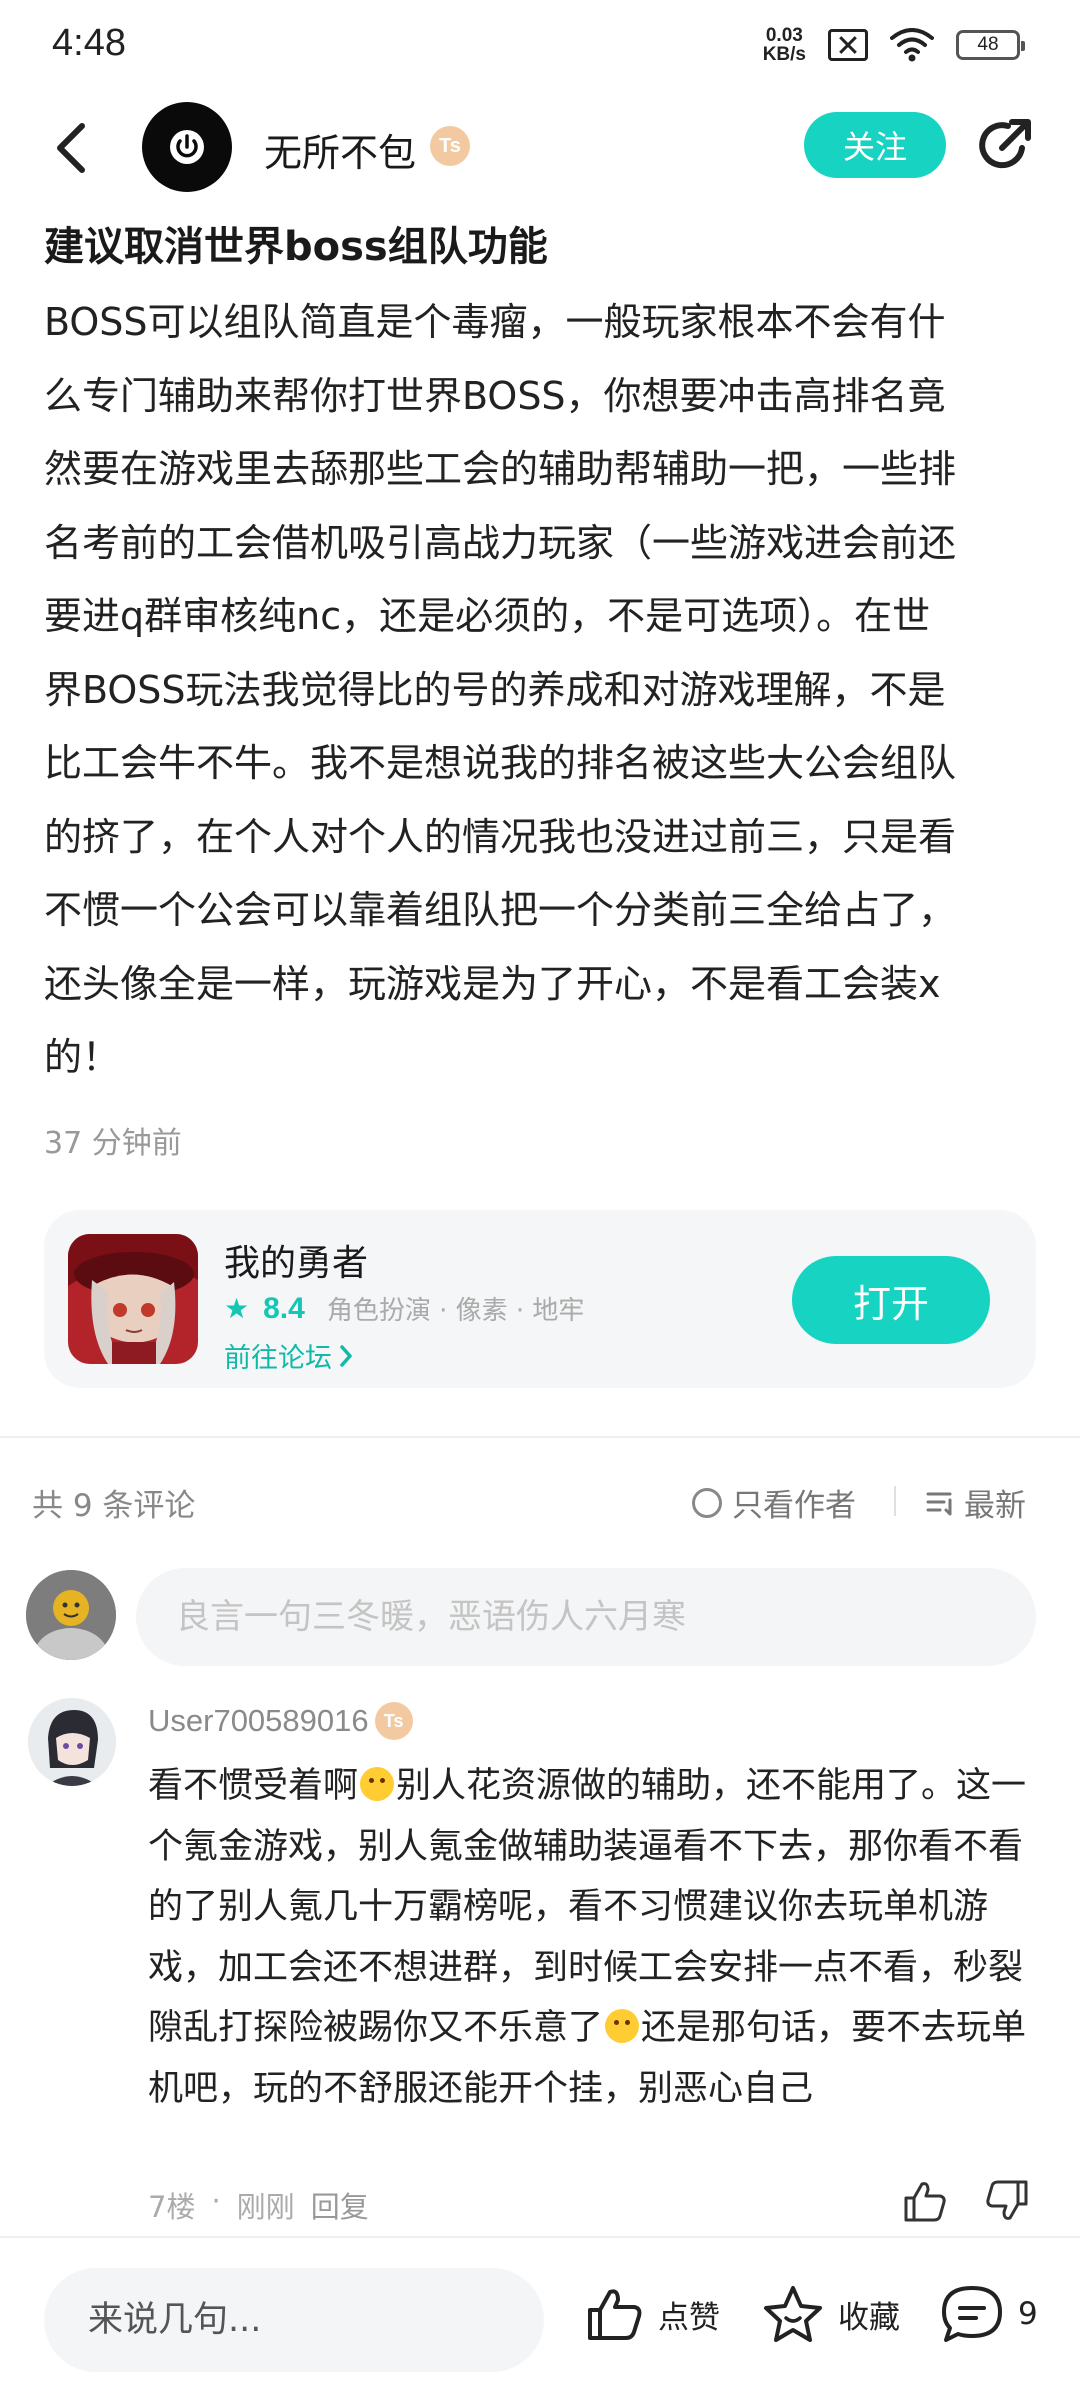 The height and width of the screenshot is (2400, 1080). I want to click on comment-like-button, so click(925, 2201).